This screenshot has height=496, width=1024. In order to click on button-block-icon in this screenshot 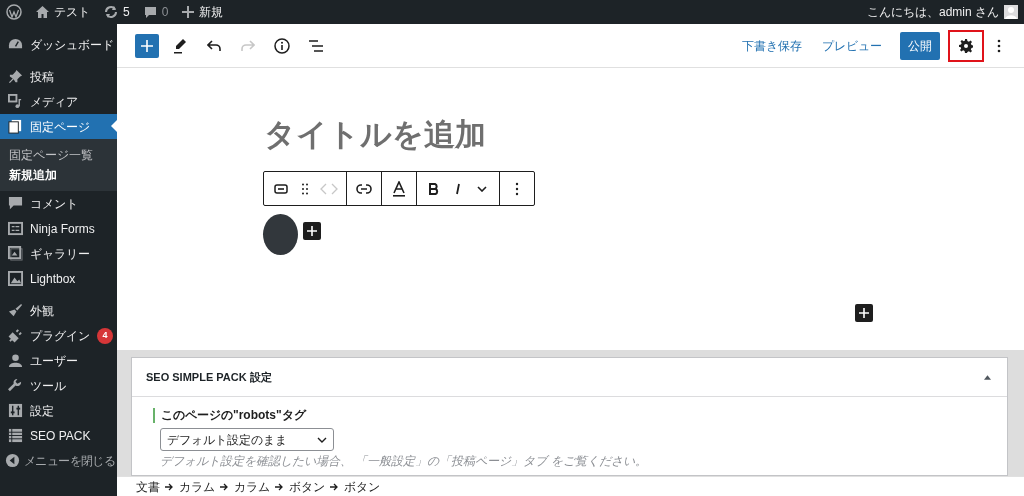, I will do `click(281, 188)`.